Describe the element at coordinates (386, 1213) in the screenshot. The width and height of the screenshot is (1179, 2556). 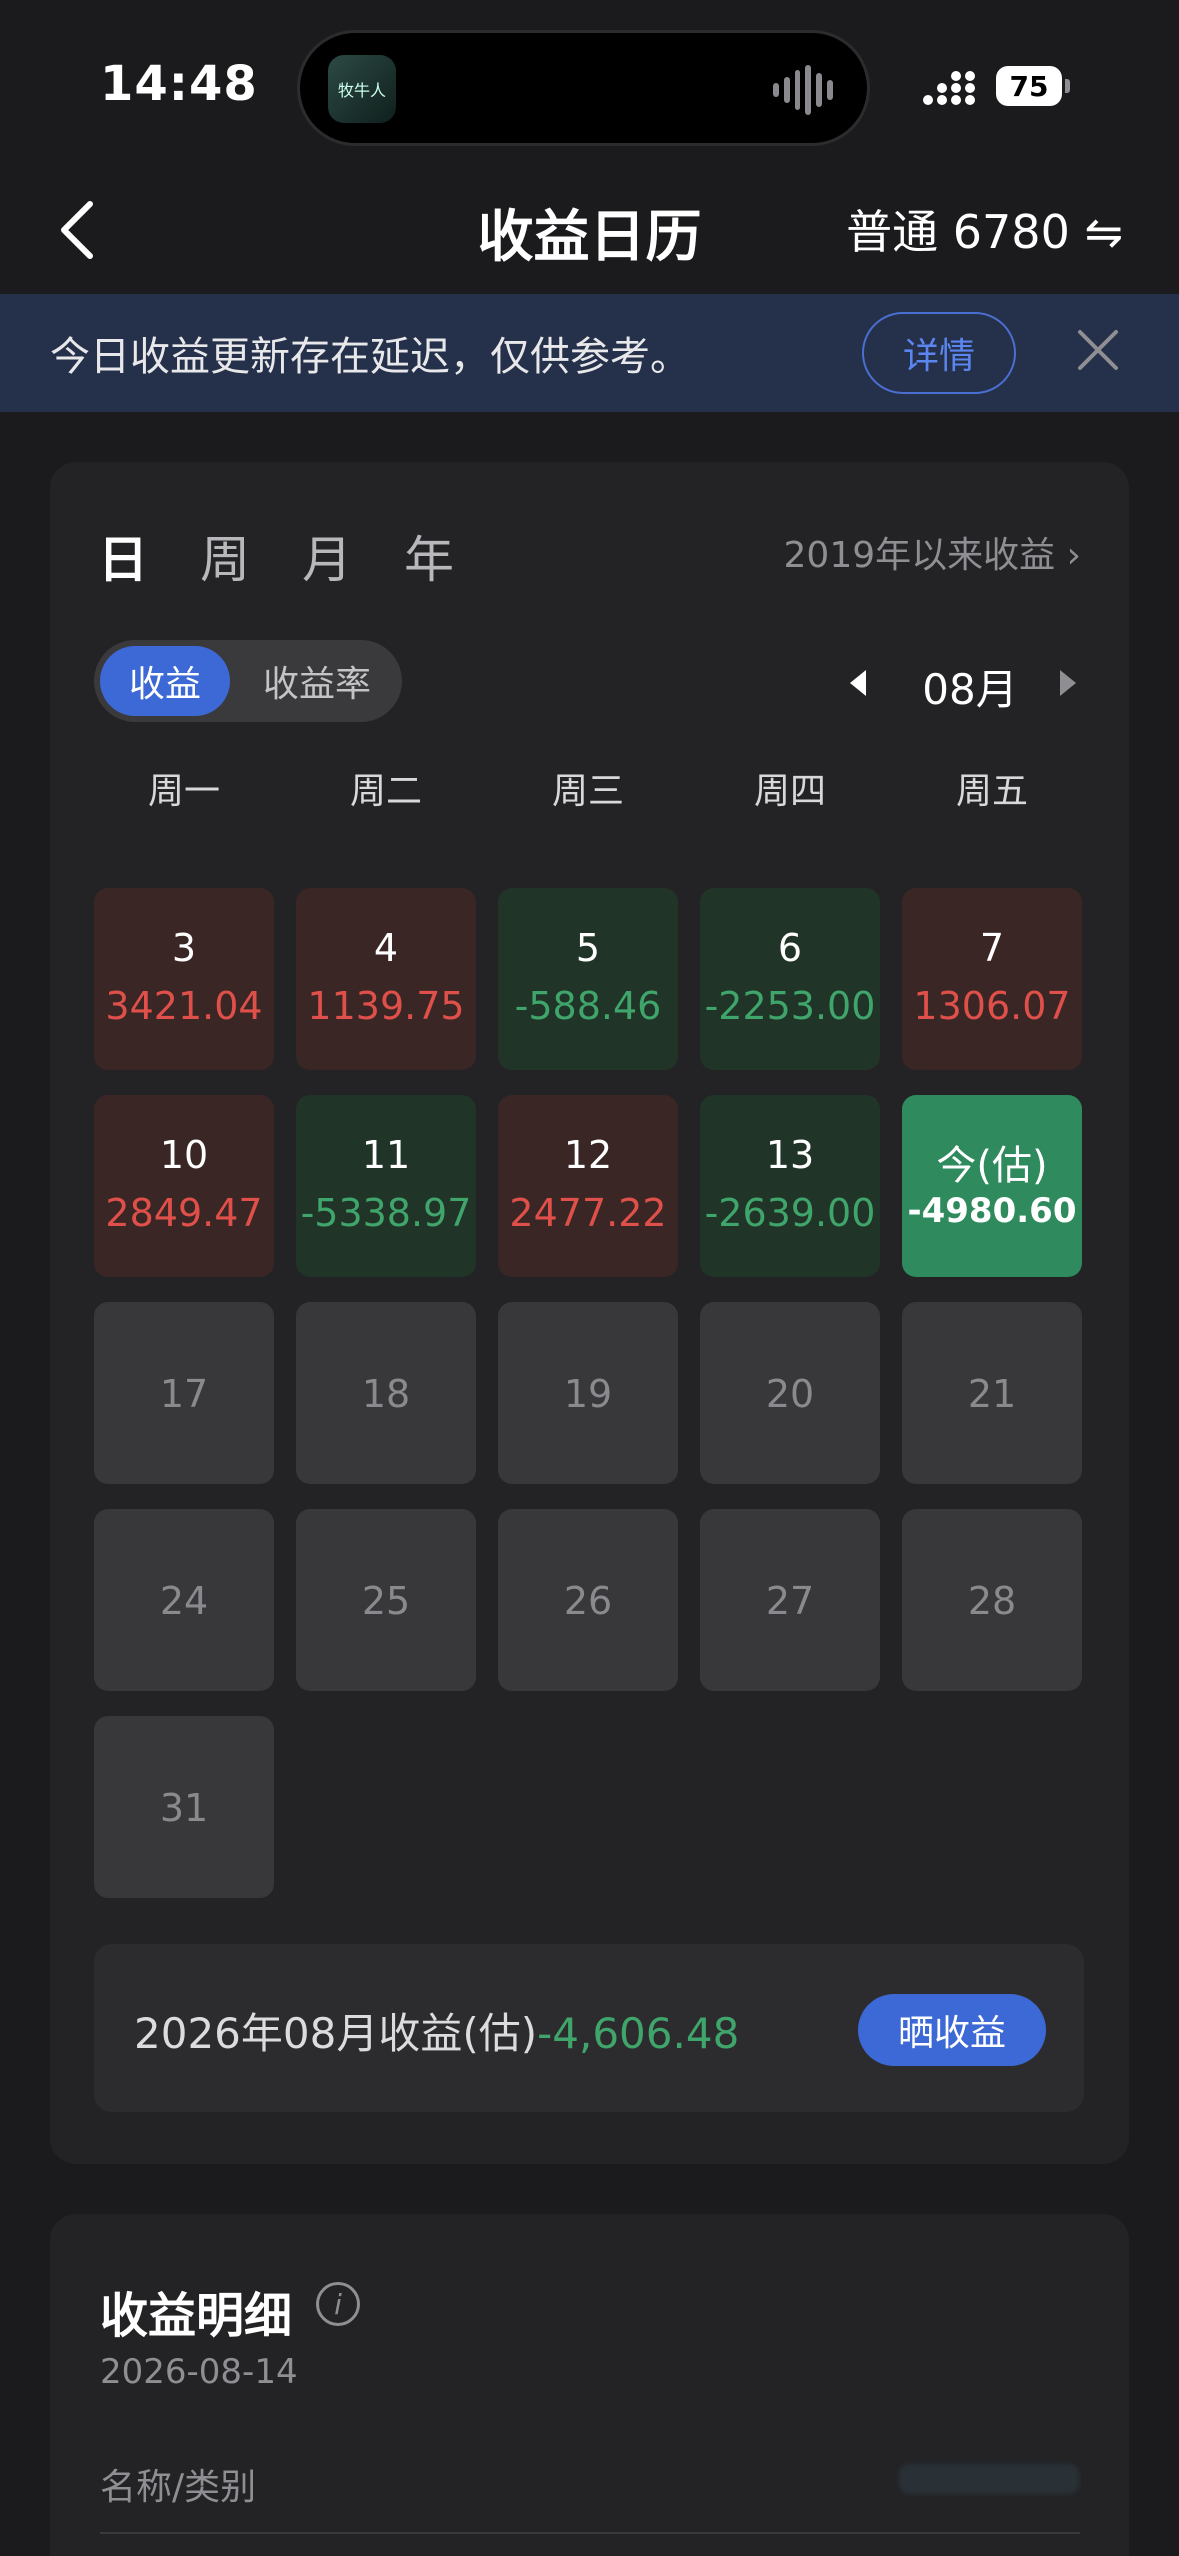
I see `day-profit: -5338.97` at that location.